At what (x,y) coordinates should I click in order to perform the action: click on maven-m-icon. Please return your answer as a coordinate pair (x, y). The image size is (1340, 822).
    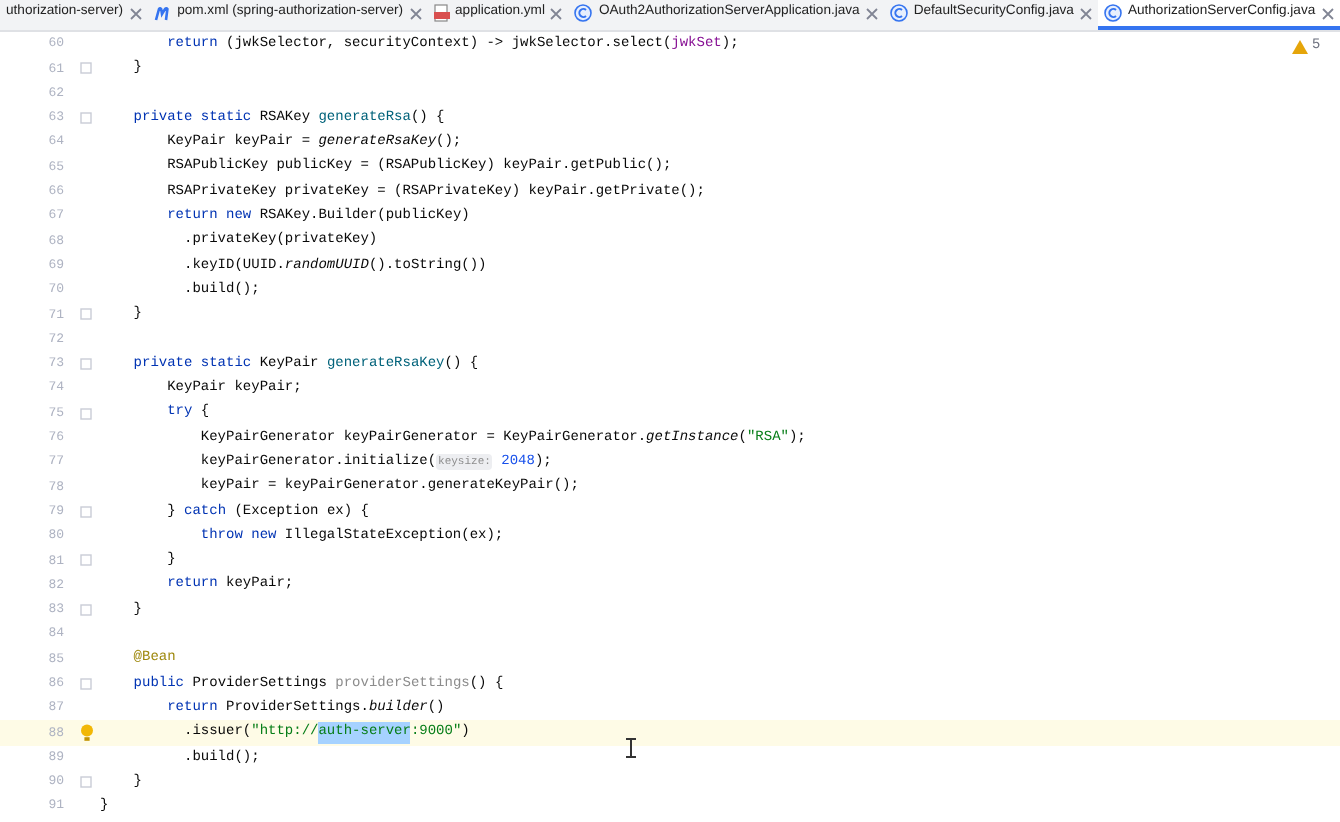
    Looking at the image, I should click on (162, 13).